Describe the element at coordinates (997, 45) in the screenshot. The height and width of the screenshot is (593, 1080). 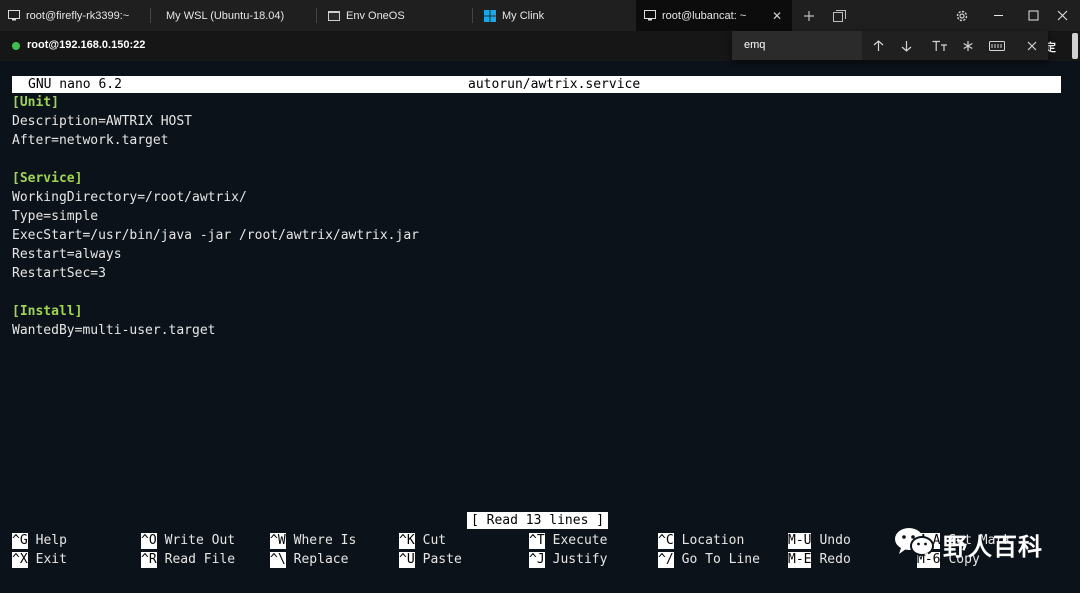
I see `whole-word-icon` at that location.